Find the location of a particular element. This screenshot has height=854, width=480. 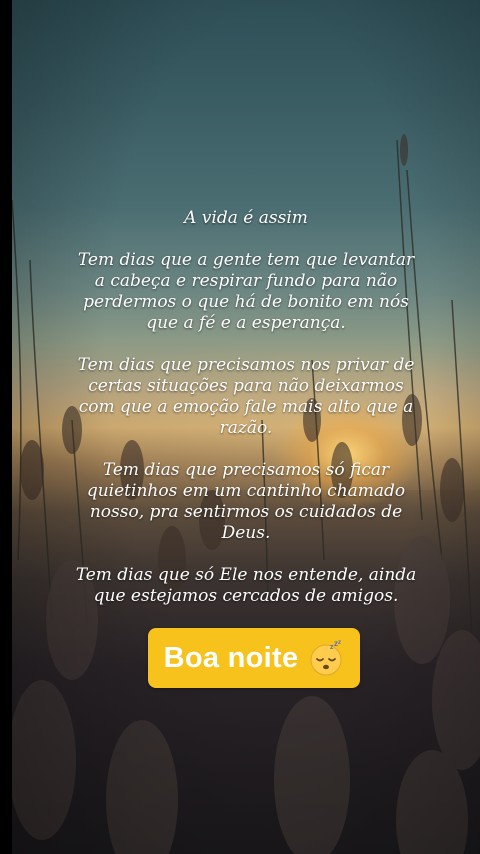

svg-text: z is located at coordinates (339, 643).